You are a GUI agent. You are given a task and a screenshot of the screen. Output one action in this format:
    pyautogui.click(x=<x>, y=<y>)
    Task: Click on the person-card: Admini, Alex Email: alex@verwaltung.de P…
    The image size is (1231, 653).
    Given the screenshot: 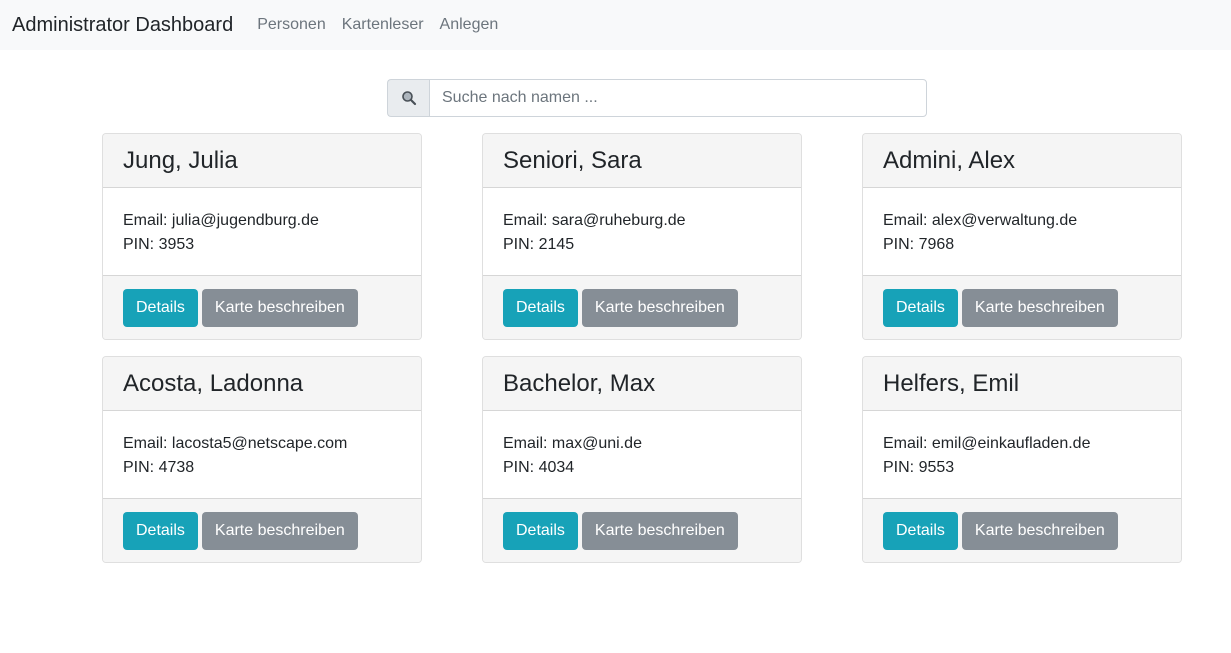 What is the action you would take?
    pyautogui.click(x=1022, y=236)
    